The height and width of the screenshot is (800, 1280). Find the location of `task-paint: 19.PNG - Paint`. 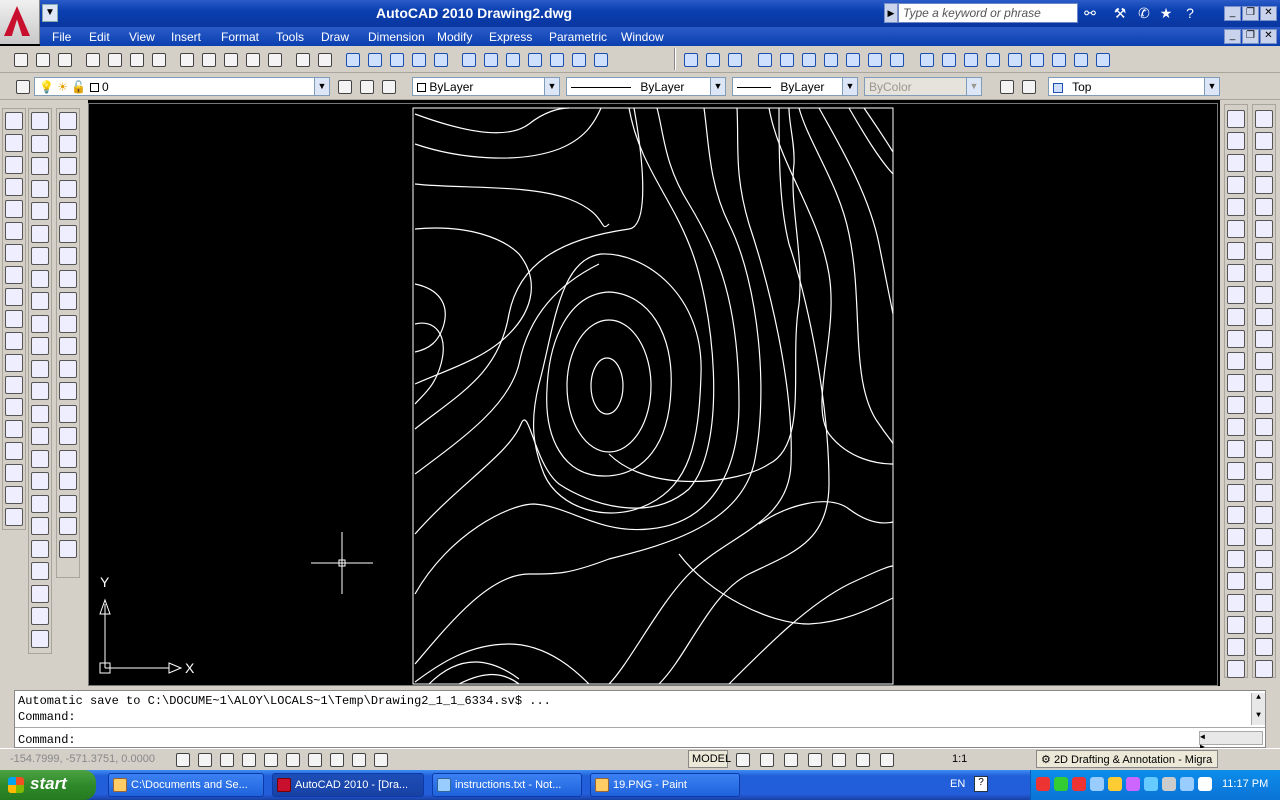

task-paint: 19.PNG - Paint is located at coordinates (665, 785).